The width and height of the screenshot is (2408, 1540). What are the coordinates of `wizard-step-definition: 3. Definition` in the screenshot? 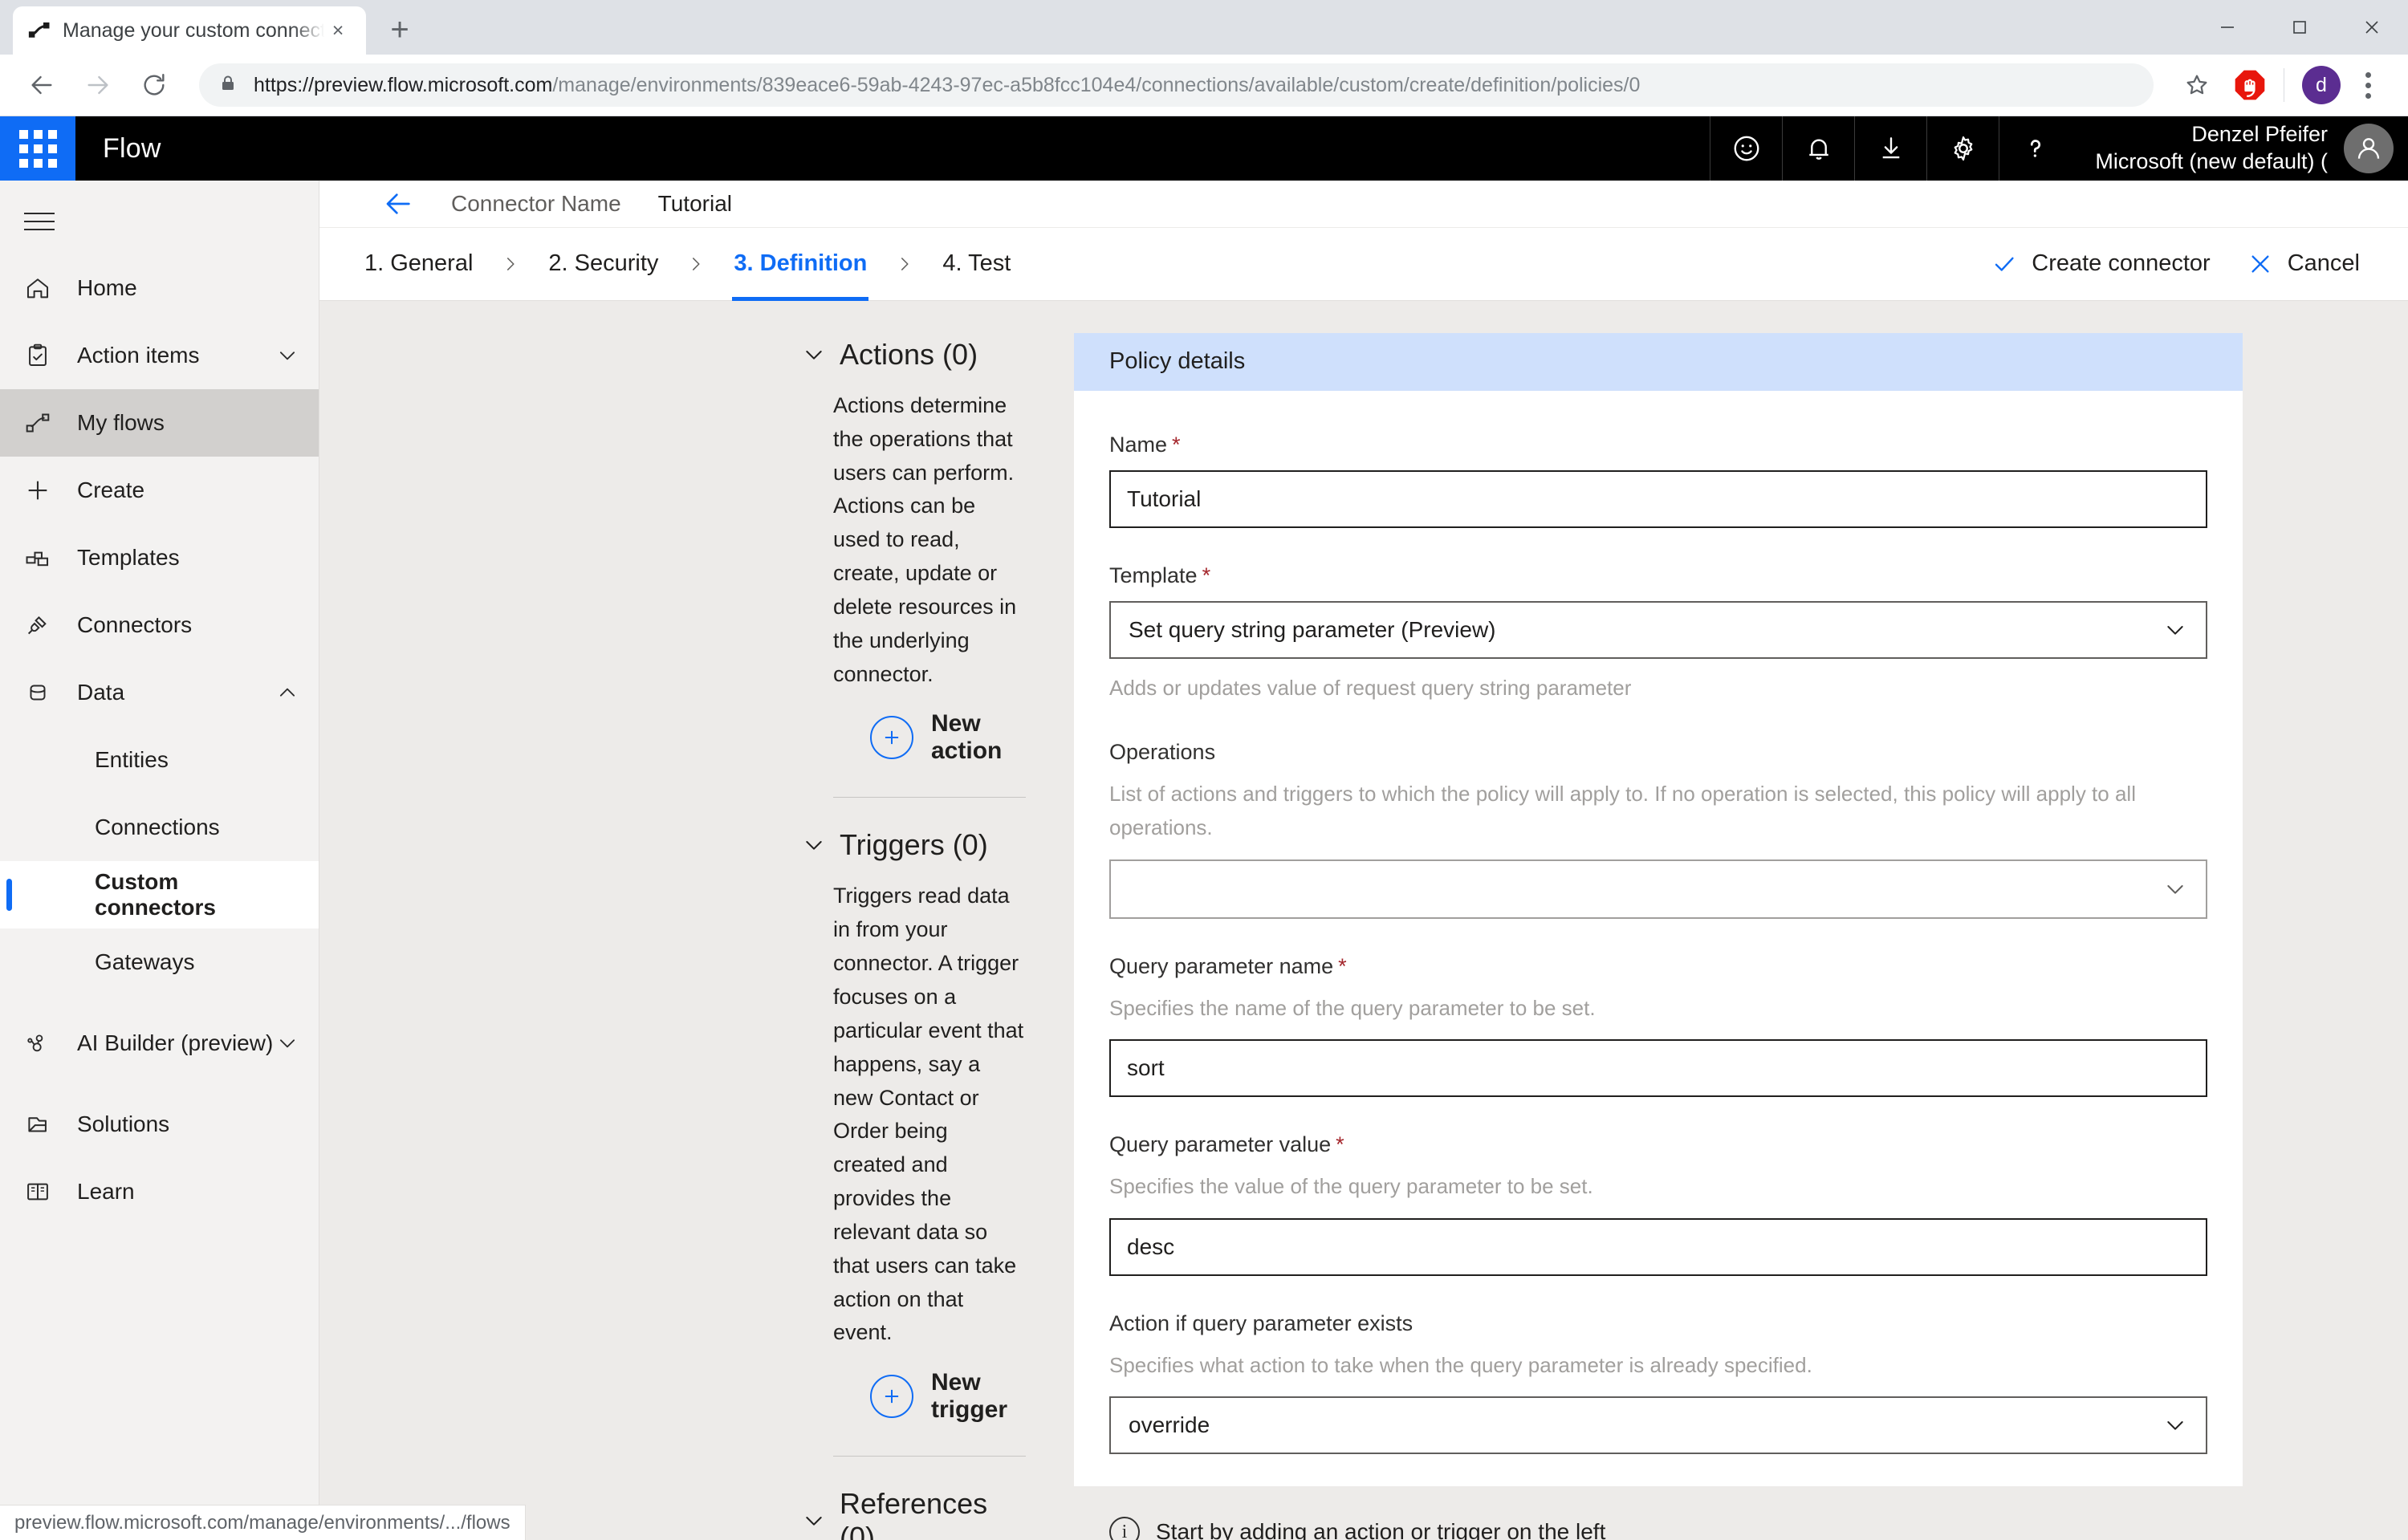 It's located at (800, 264).